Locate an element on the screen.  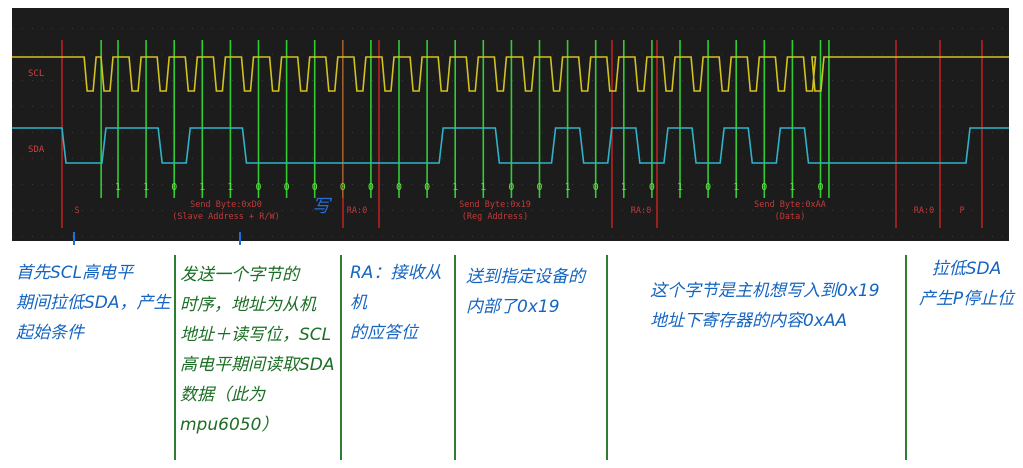
decode-label: P is located at coordinates (961, 211).